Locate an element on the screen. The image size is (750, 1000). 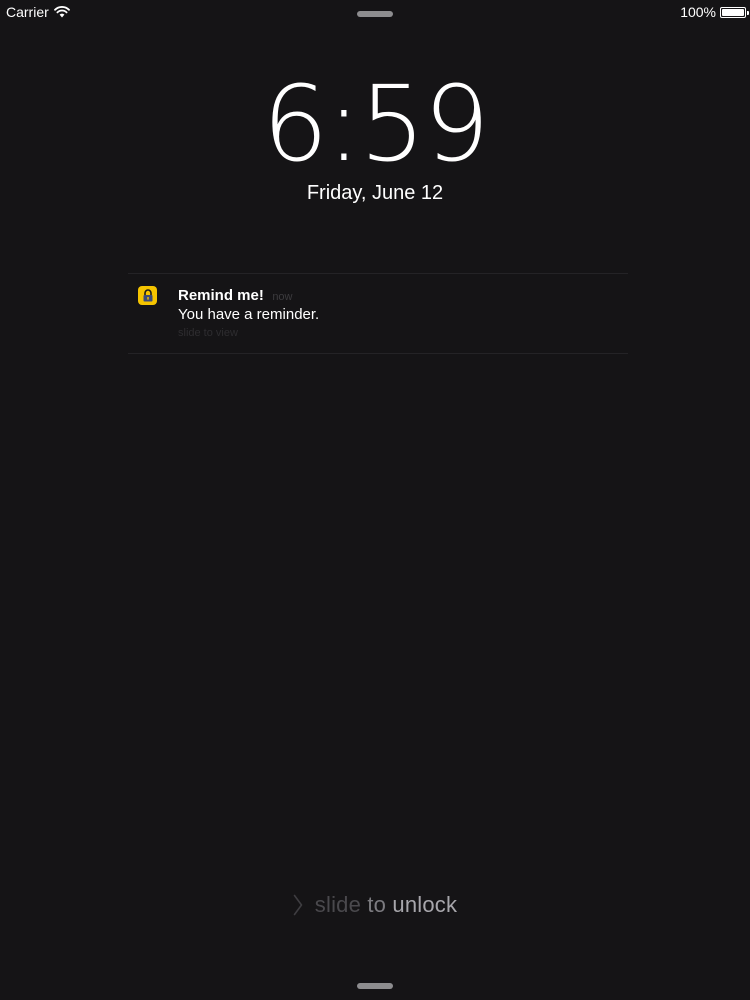
notification-time: now is located at coordinates (282, 297).